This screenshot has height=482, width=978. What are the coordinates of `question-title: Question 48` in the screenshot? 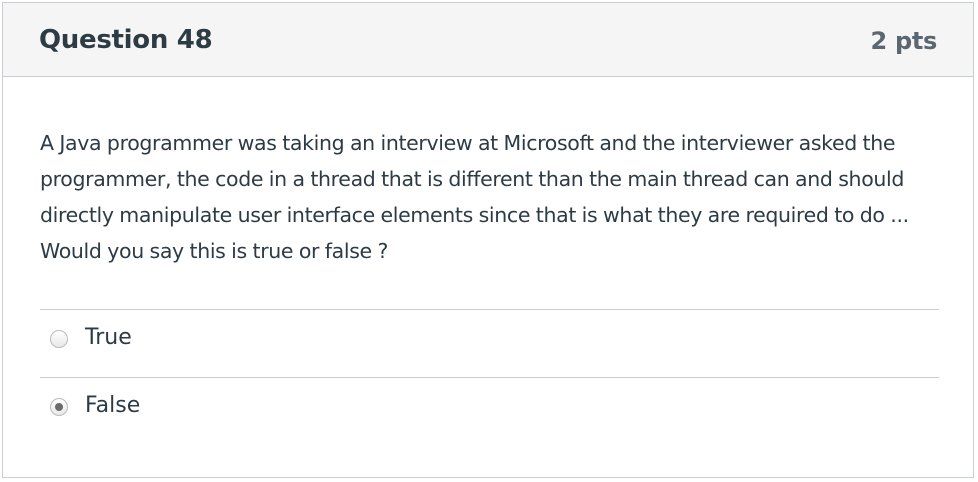 It's located at (126, 40).